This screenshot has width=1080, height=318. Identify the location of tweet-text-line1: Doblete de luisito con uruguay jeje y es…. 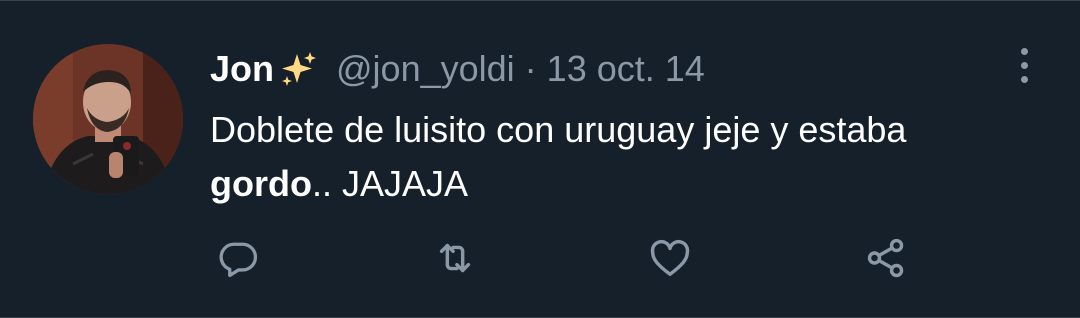
(558, 129).